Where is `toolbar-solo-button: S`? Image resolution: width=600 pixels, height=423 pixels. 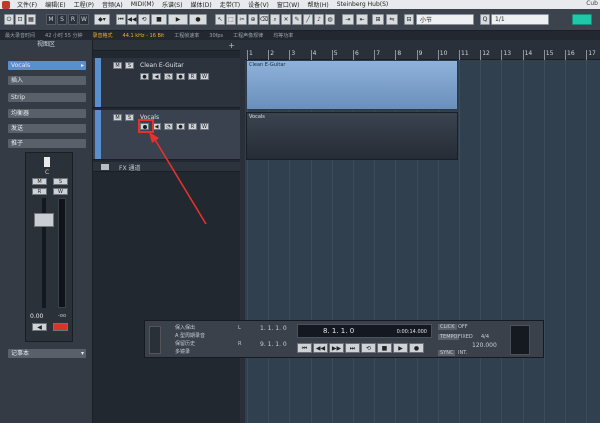
toolbar-solo-button: S is located at coordinates (62, 19).